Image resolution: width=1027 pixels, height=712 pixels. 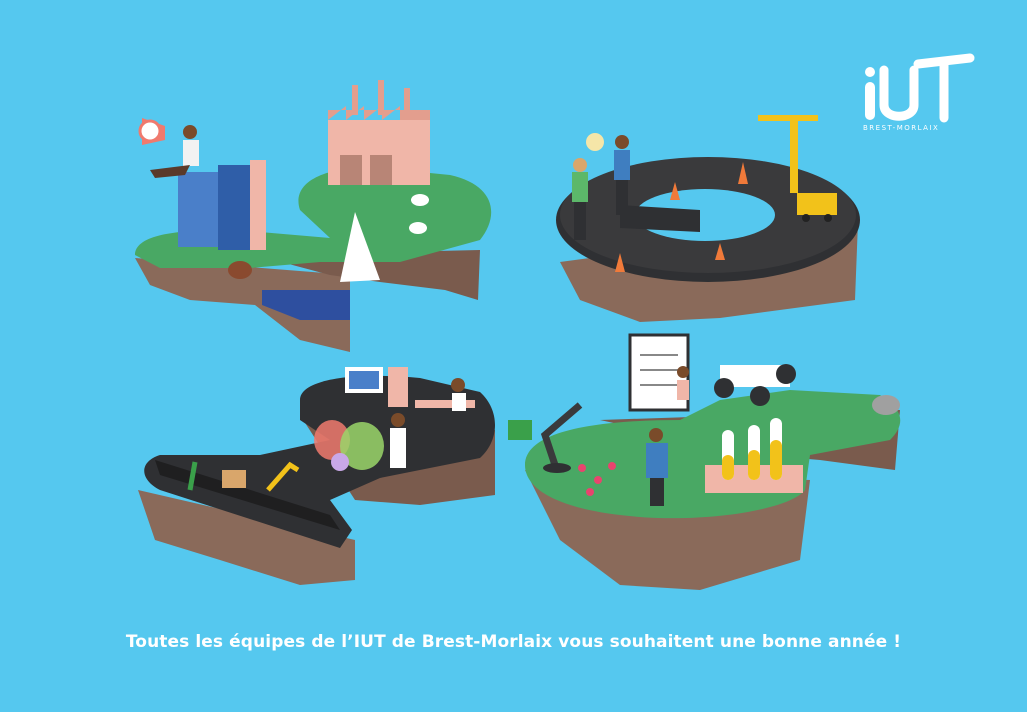 What do you see at coordinates (659, 372) in the screenshot?
I see `whiteboard-icon` at bounding box center [659, 372].